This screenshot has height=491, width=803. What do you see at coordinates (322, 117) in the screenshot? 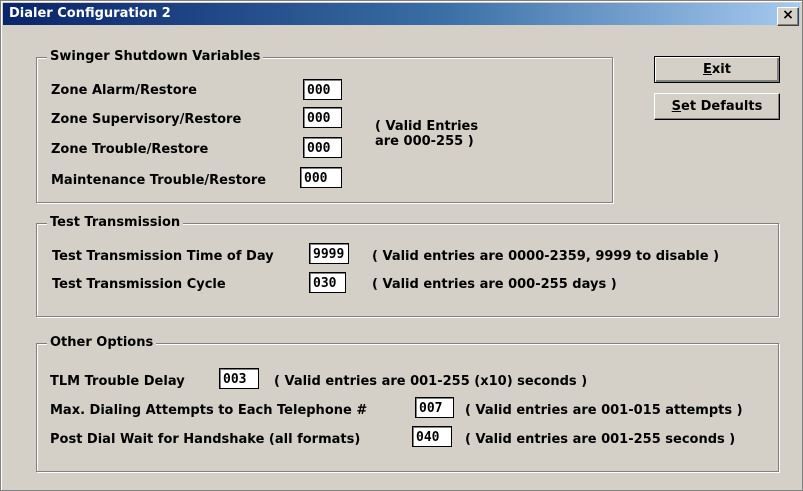
I see `zone-supervisory-field: 000` at bounding box center [322, 117].